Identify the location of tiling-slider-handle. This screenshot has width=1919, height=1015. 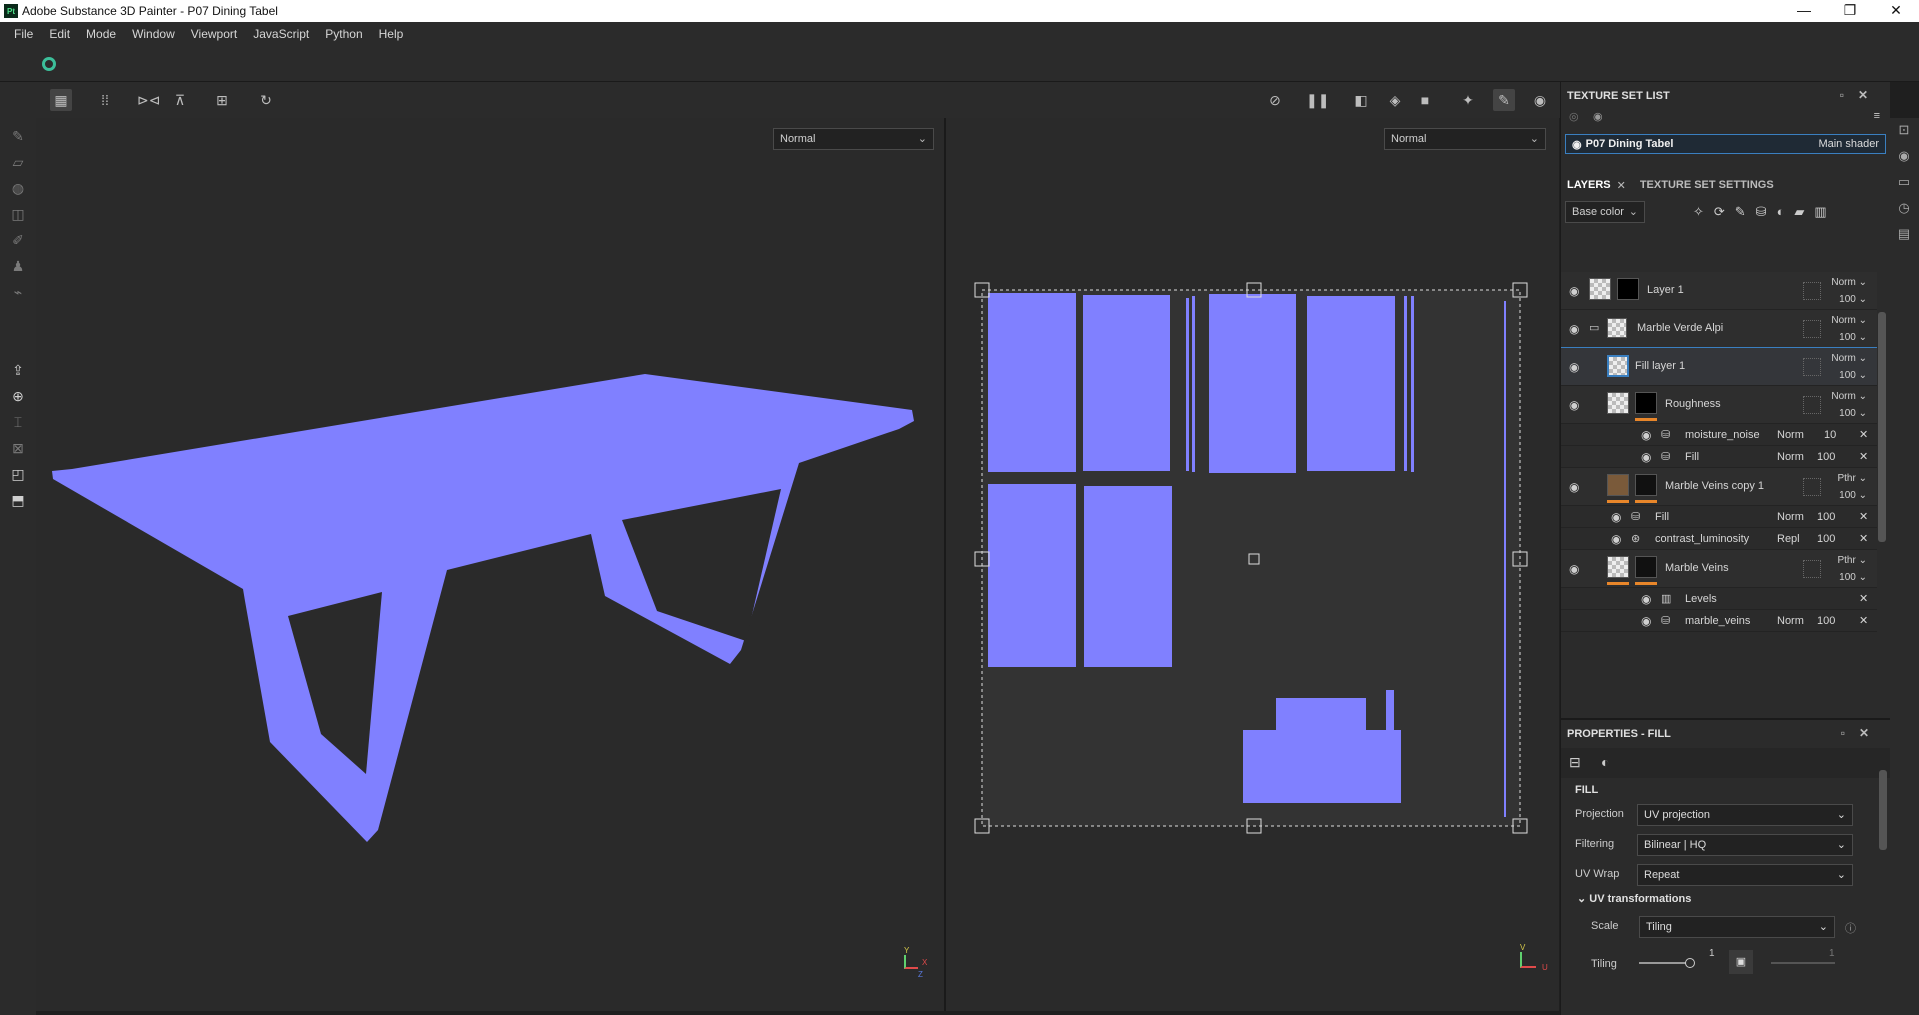
(1690, 963).